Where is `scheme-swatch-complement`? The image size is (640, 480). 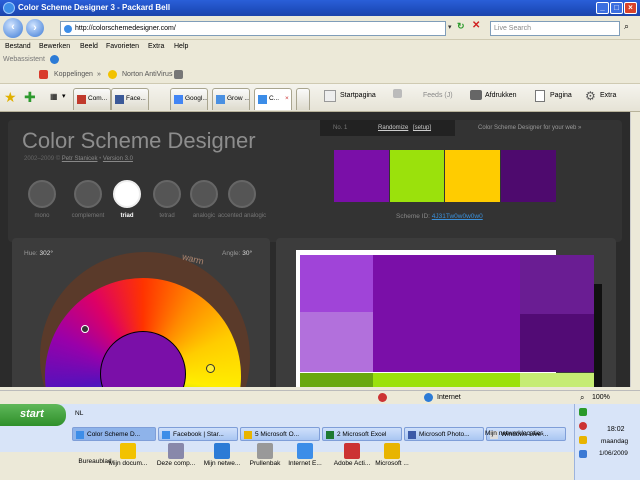
scheme-swatch-complement is located at coordinates (528, 176).